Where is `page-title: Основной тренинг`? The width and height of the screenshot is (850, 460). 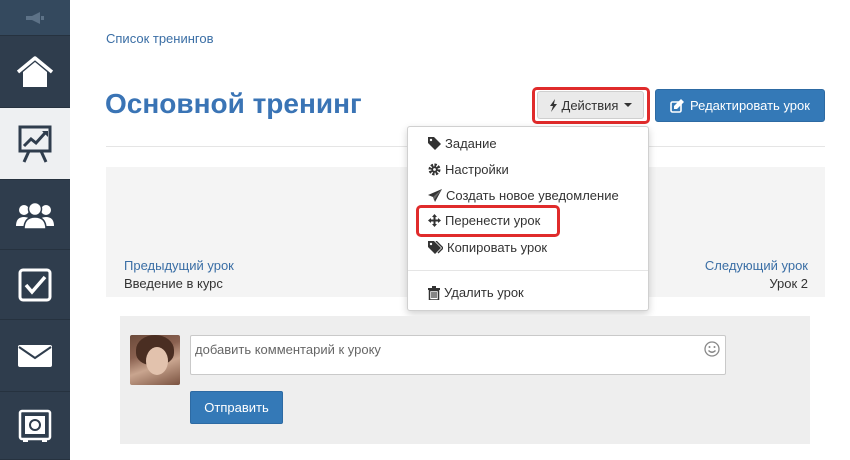
page-title: Основной тренинг is located at coordinates (233, 103).